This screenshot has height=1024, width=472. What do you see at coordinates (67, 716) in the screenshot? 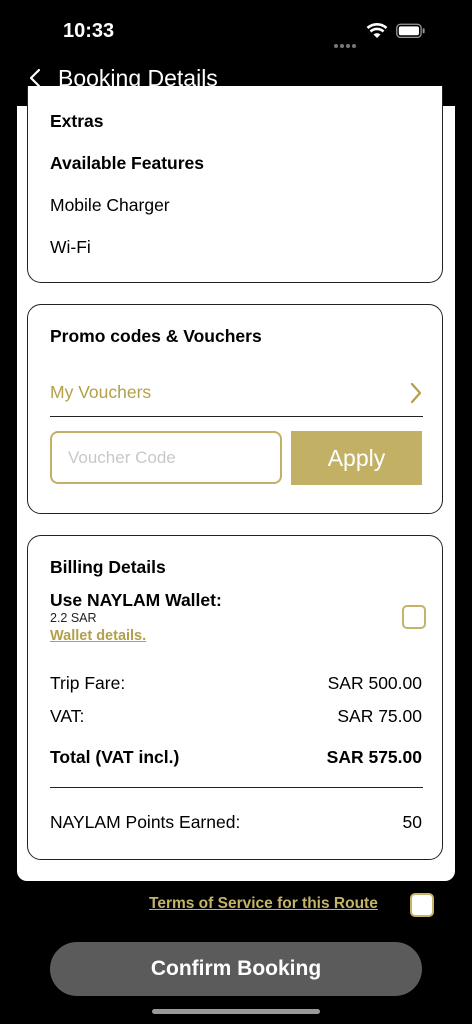
I see `vat-label: VAT:` at bounding box center [67, 716].